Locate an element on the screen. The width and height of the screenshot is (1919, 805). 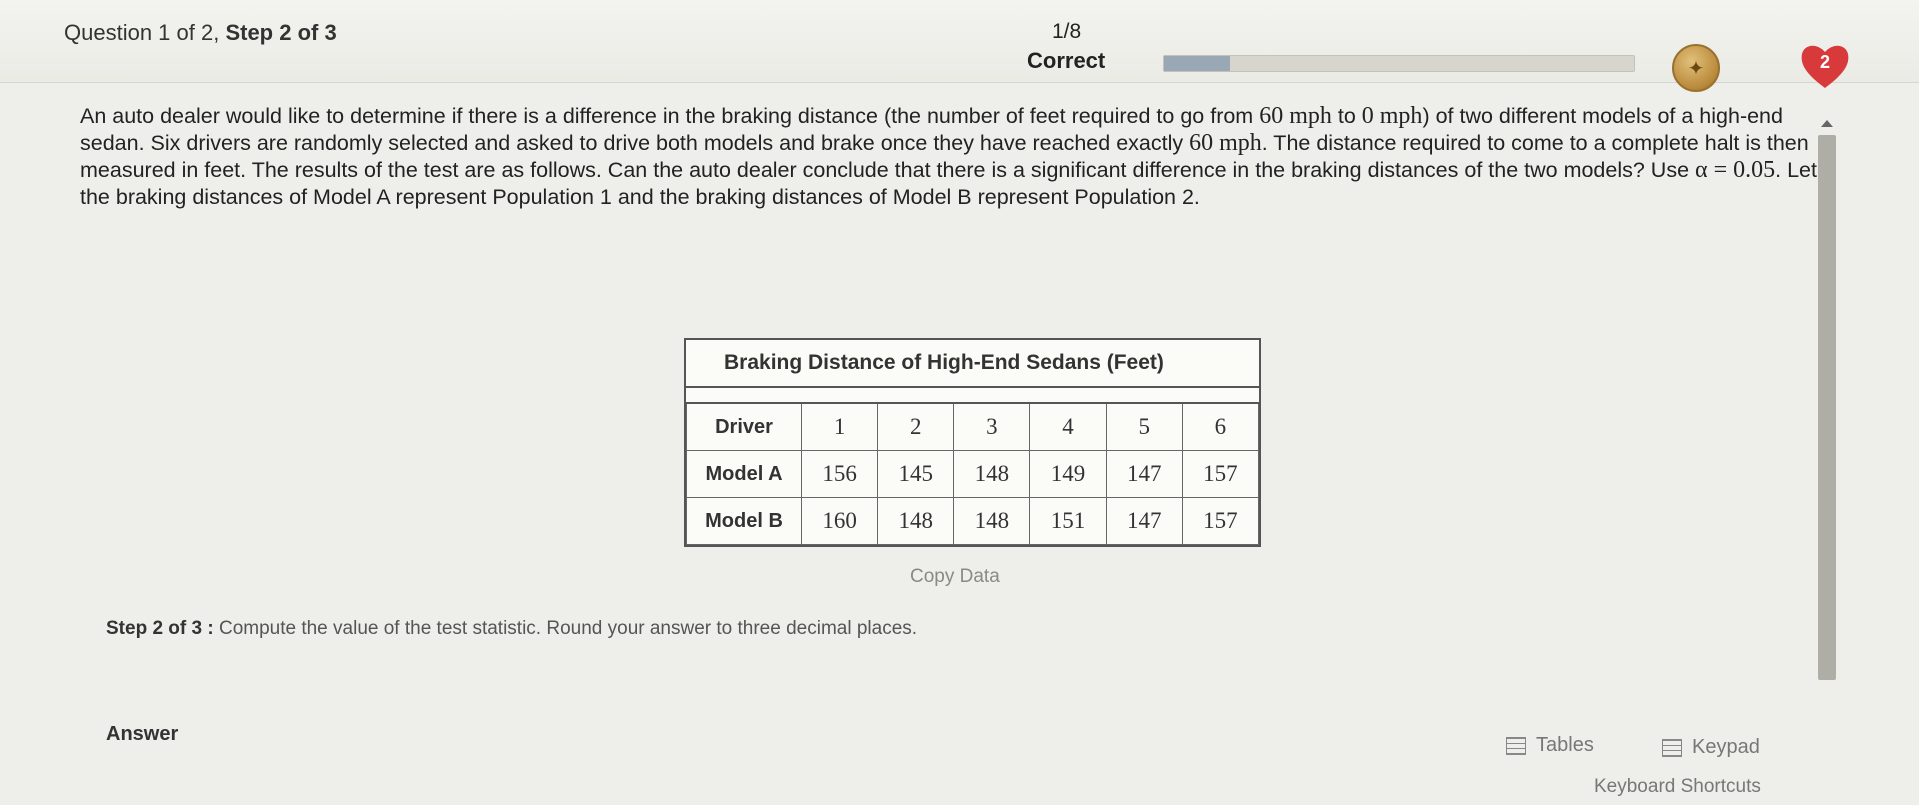
model-b-cell: 151 is located at coordinates (1068, 521).